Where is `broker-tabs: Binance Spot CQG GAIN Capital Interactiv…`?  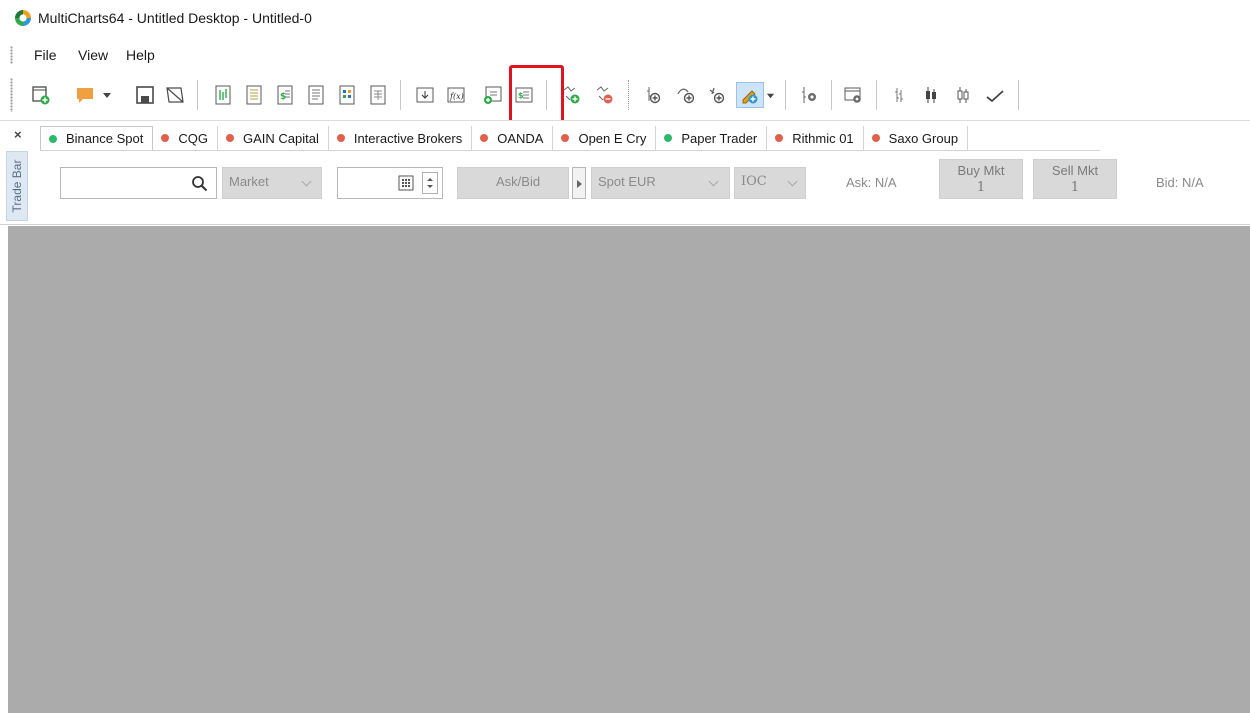 broker-tabs: Binance Spot CQG GAIN Capital Interactiv… is located at coordinates (504, 138).